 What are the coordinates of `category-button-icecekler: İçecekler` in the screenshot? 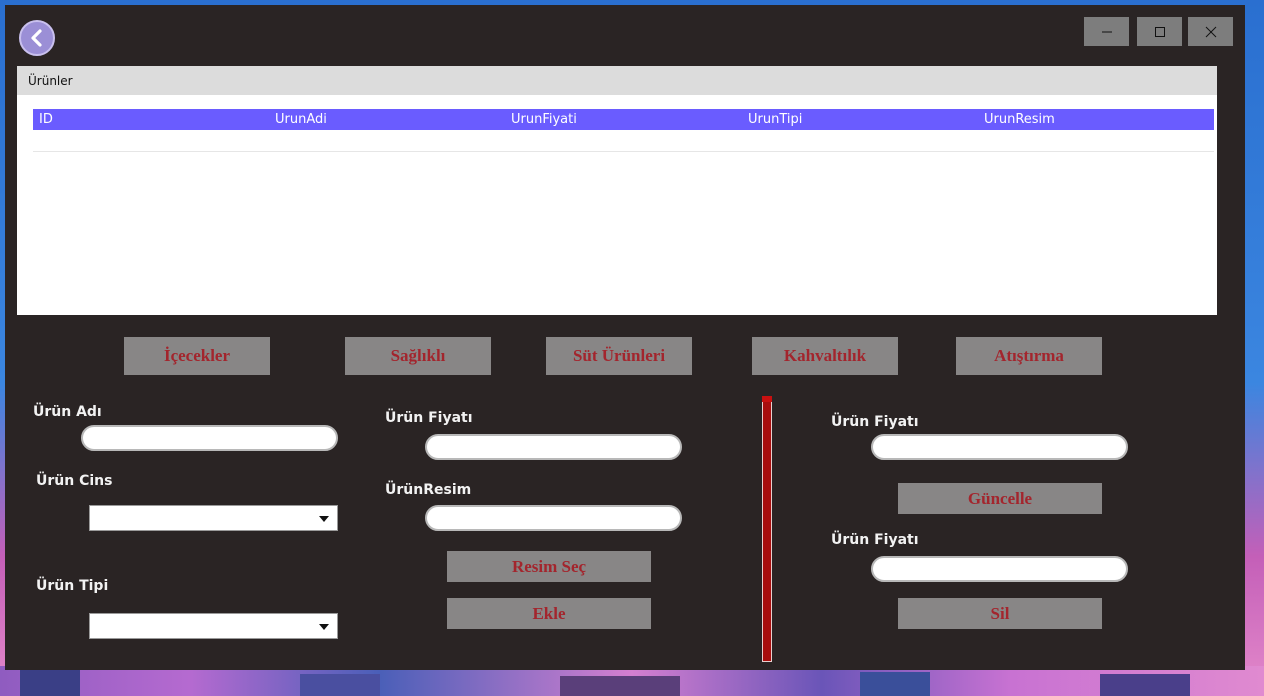 It's located at (197, 356).